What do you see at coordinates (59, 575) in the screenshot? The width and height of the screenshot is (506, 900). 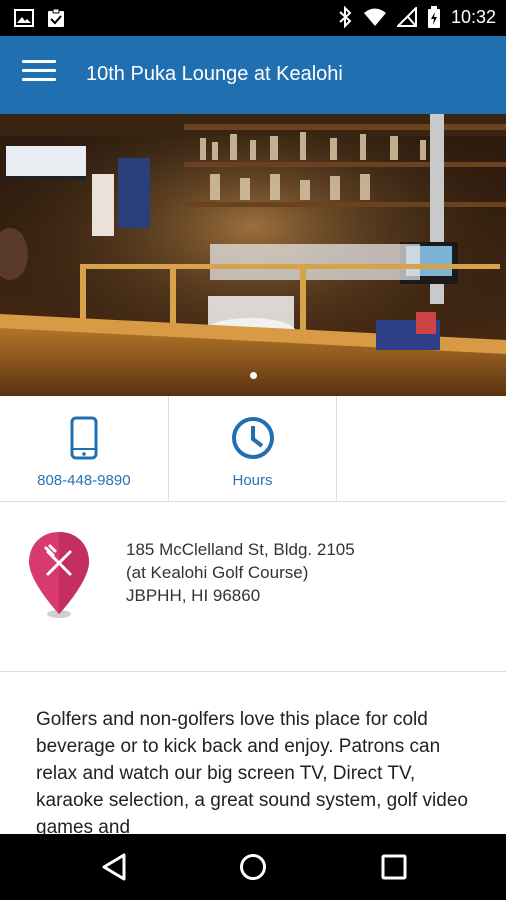 I see `restaurant-pin-icon` at bounding box center [59, 575].